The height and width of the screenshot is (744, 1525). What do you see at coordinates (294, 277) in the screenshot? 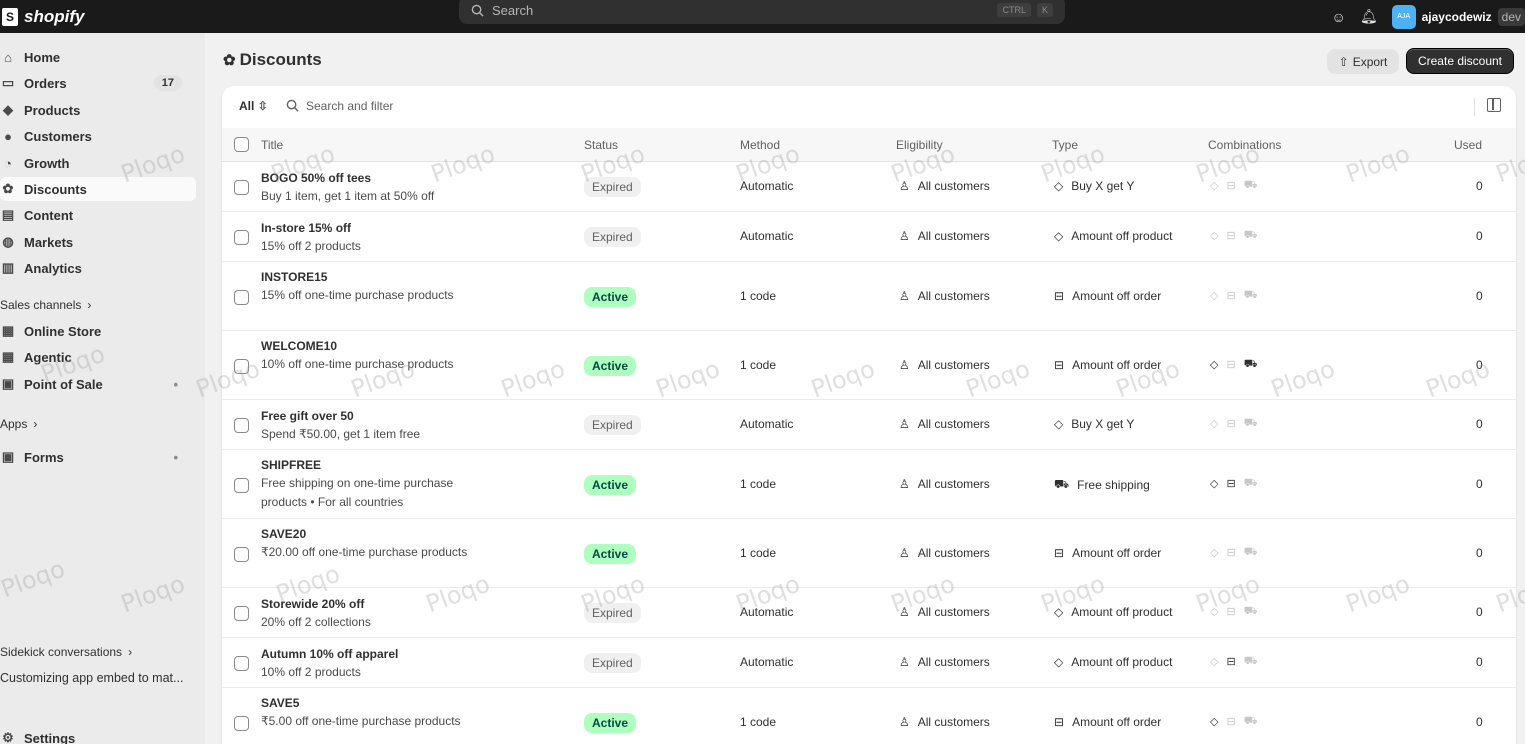
I see `discount-title: INSTORE15` at bounding box center [294, 277].